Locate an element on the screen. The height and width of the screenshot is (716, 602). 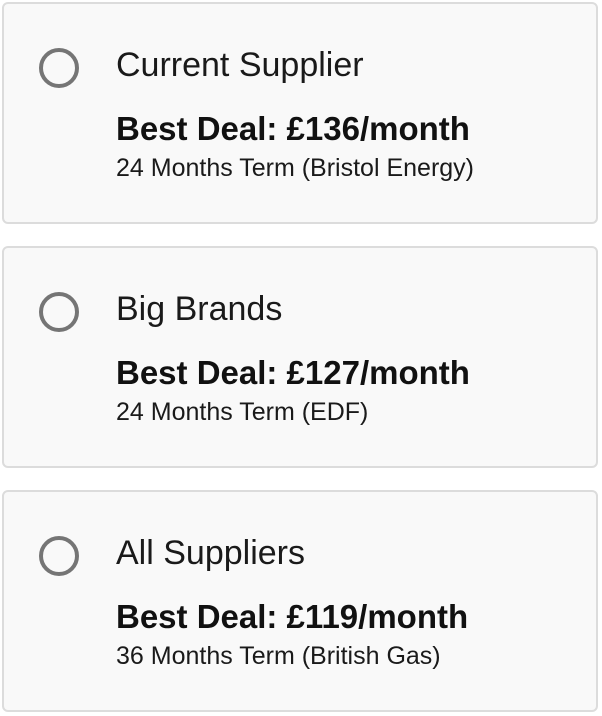
option-title: Current Supplier is located at coordinates (240, 65).